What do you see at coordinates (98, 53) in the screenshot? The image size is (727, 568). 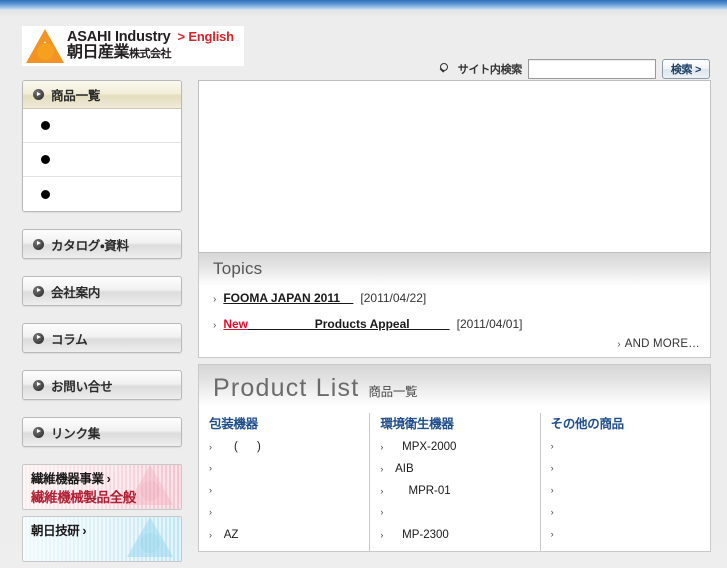 I see `logo-japanese-main: 朝日産業` at bounding box center [98, 53].